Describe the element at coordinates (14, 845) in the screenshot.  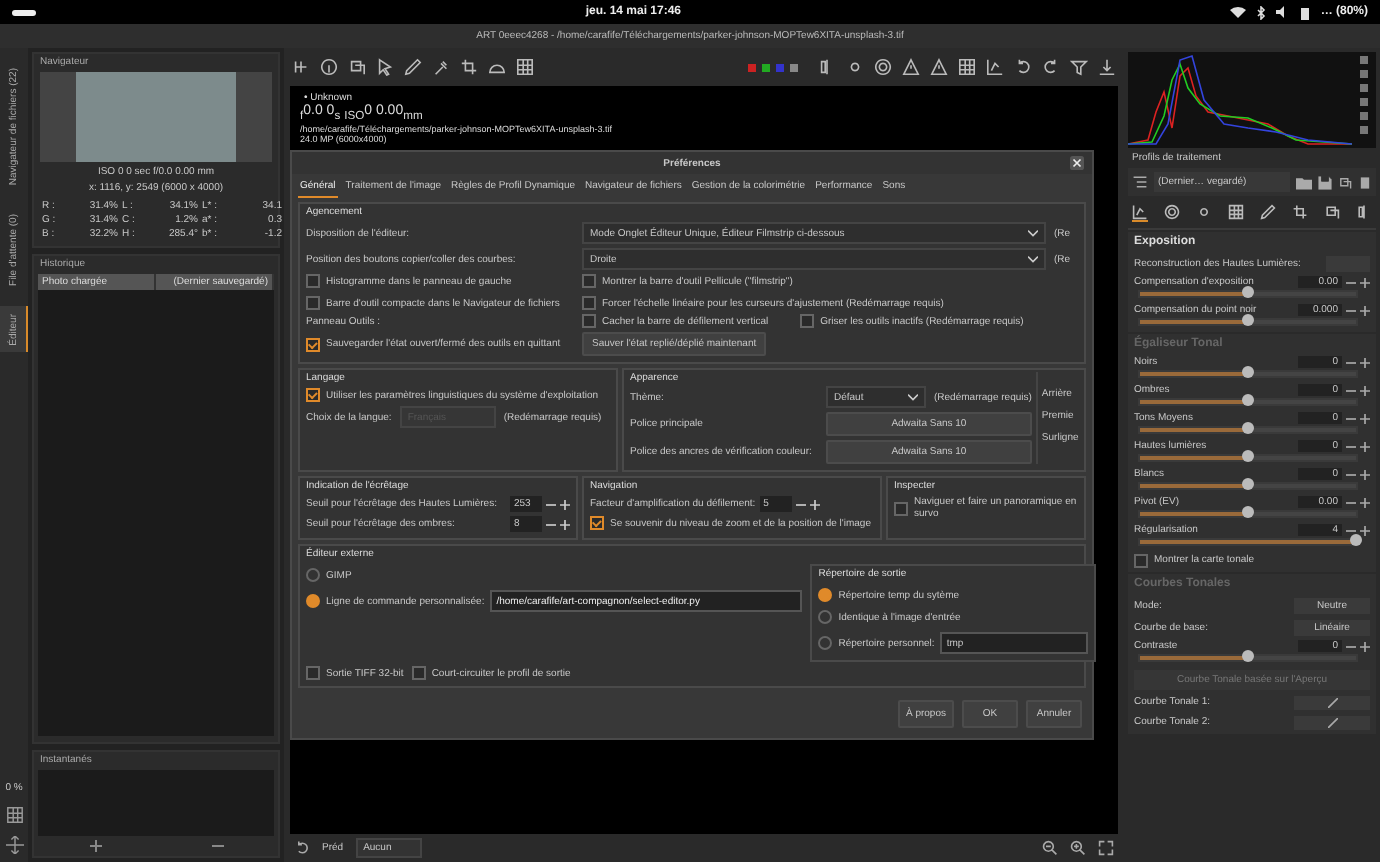
I see `move-icon` at that location.